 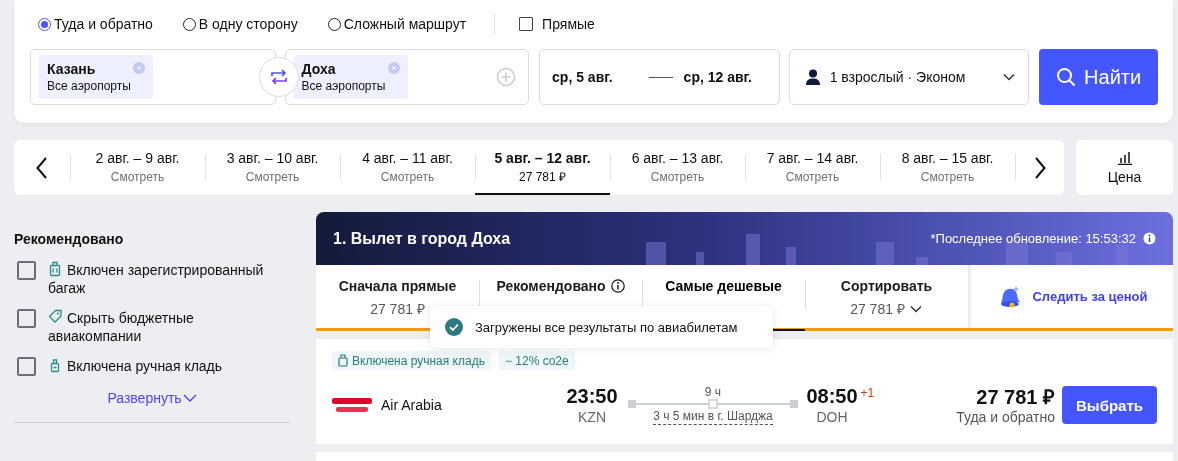 What do you see at coordinates (407, 158) in the screenshot?
I see `date-range: 4 авг. – 11 авг.` at bounding box center [407, 158].